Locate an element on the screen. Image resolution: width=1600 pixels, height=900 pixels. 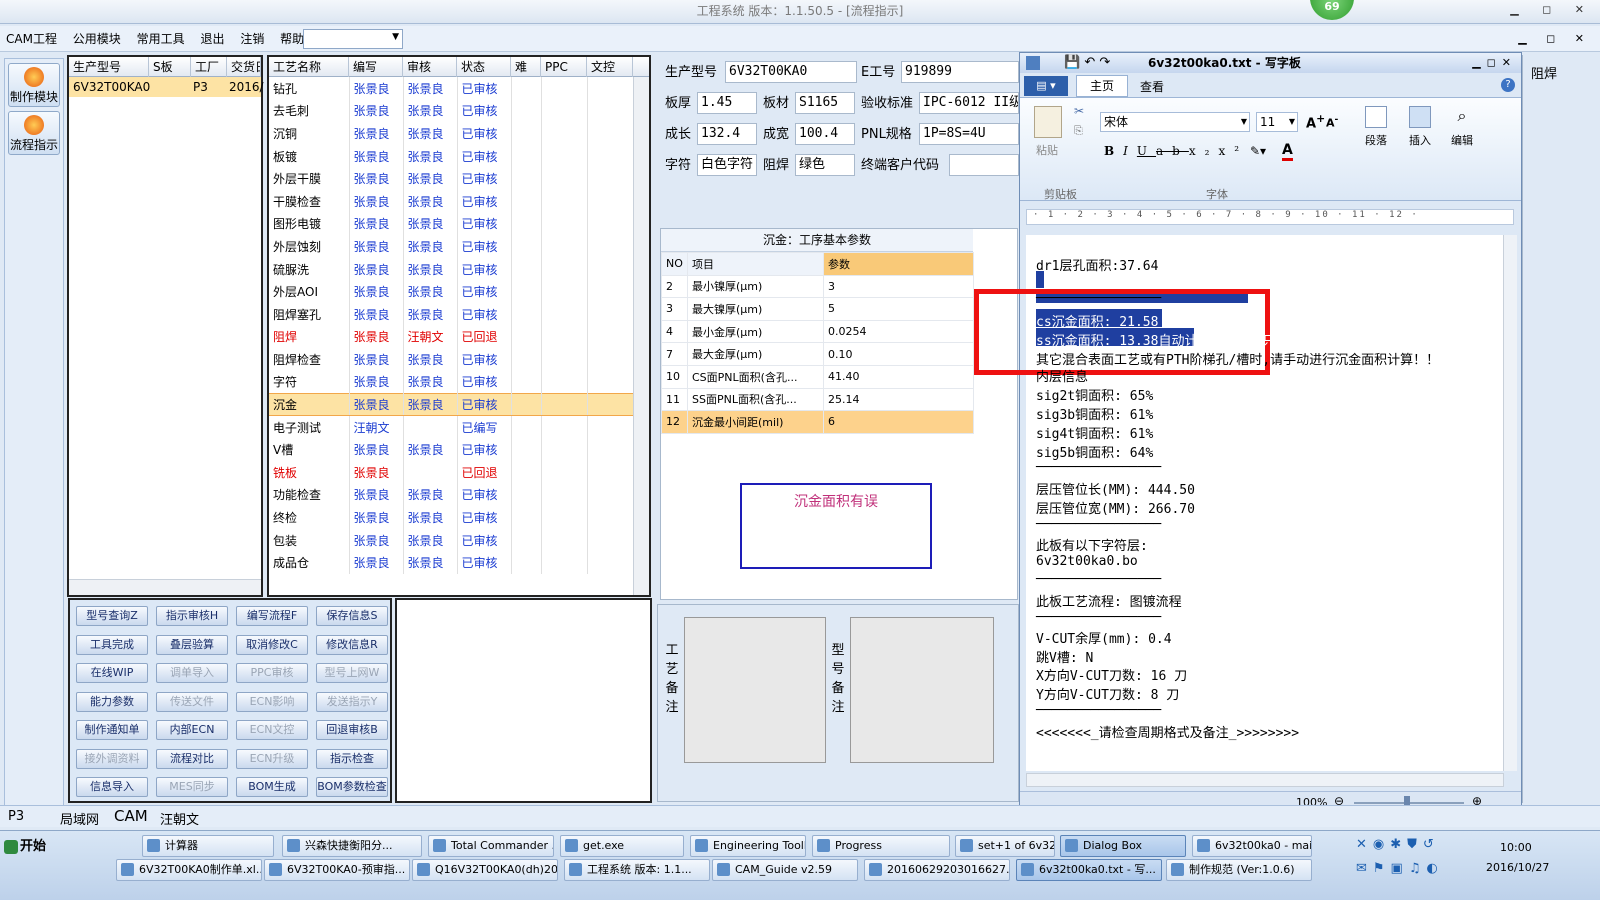
process-col-diff: 难 is located at coordinates (526, 67).